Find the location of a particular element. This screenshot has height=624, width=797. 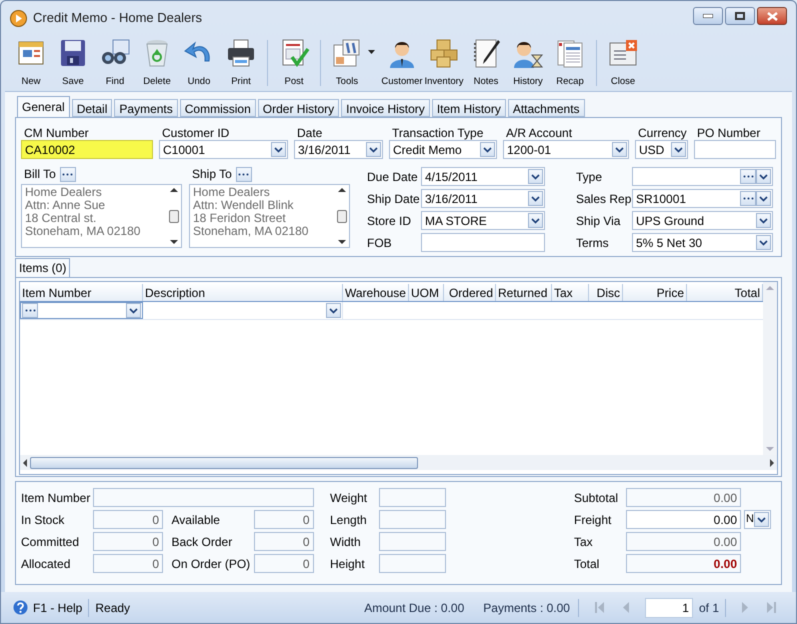

payments-text: Payments : 0.00 is located at coordinates (526, 608).